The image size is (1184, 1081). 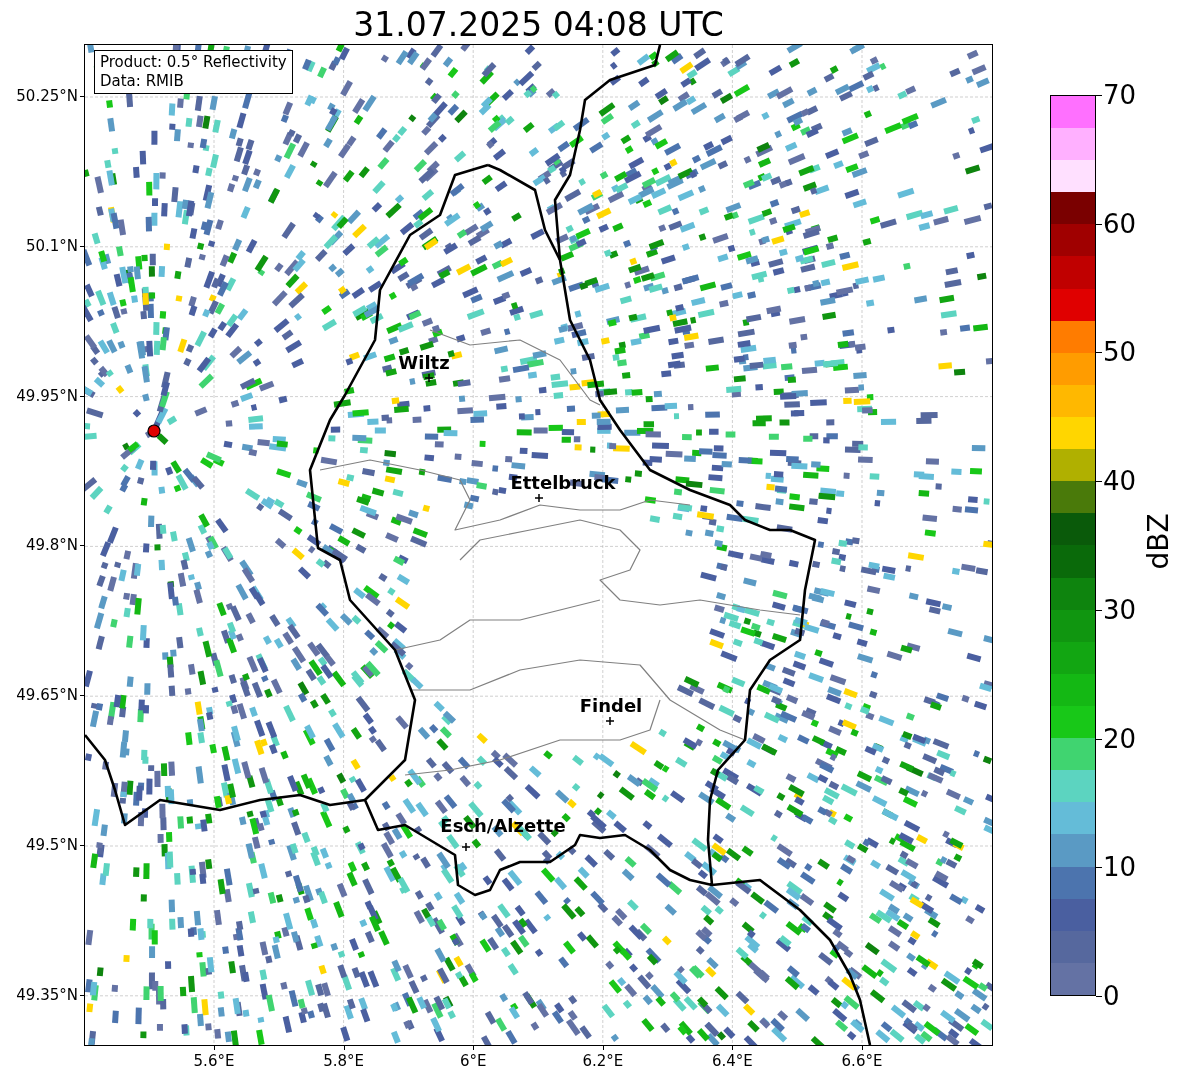 I want to click on latitude-label: 49.95°N, so click(x=47, y=395).